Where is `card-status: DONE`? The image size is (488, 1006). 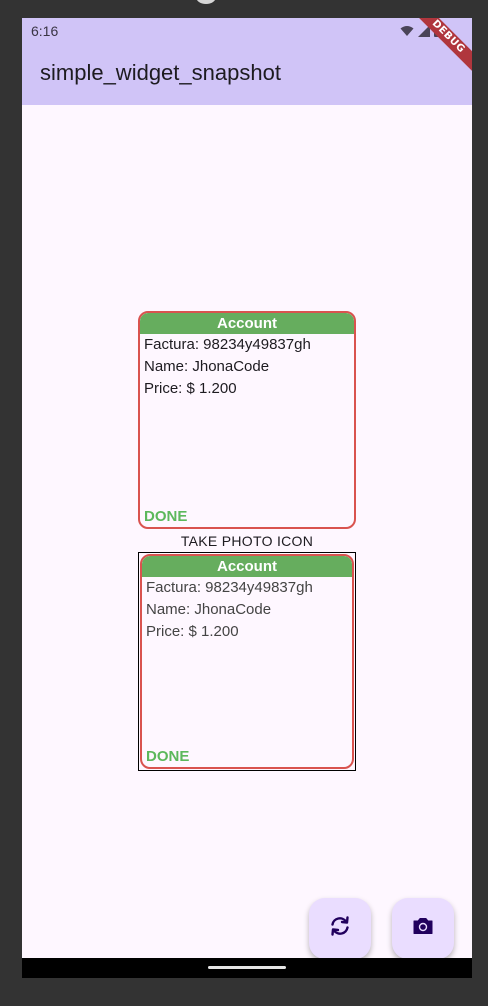
card-status: DONE is located at coordinates (166, 516).